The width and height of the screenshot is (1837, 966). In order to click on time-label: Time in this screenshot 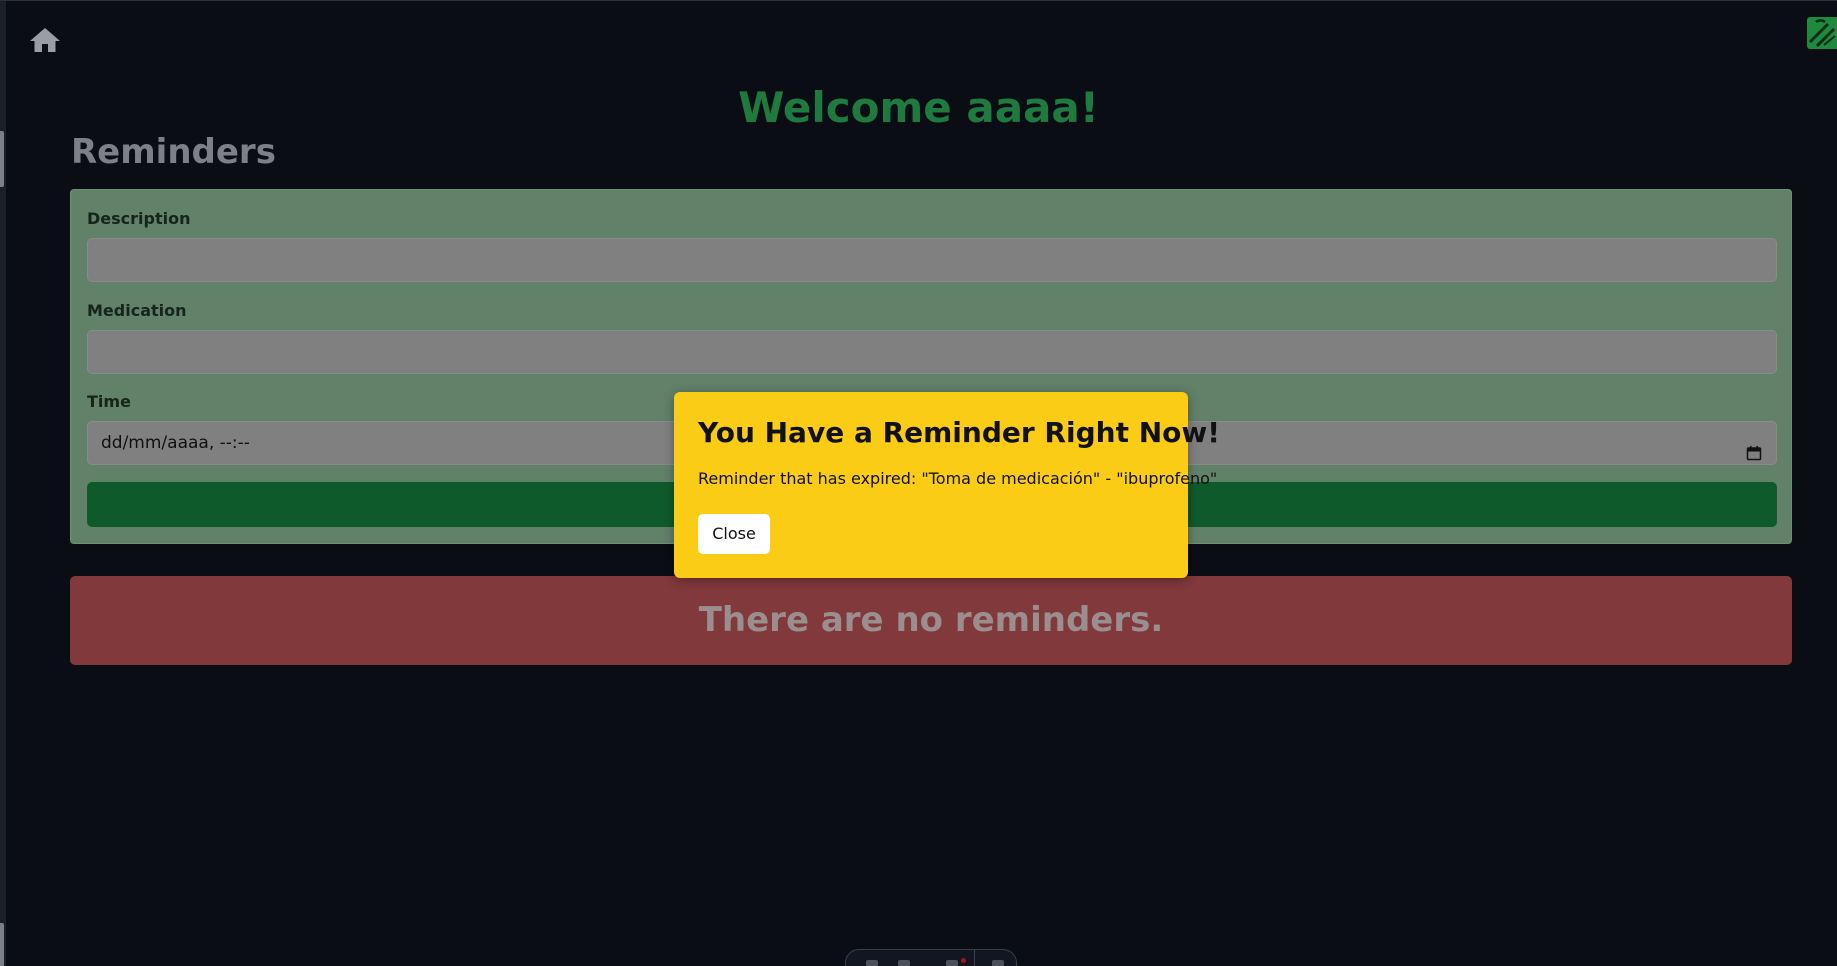, I will do `click(109, 401)`.